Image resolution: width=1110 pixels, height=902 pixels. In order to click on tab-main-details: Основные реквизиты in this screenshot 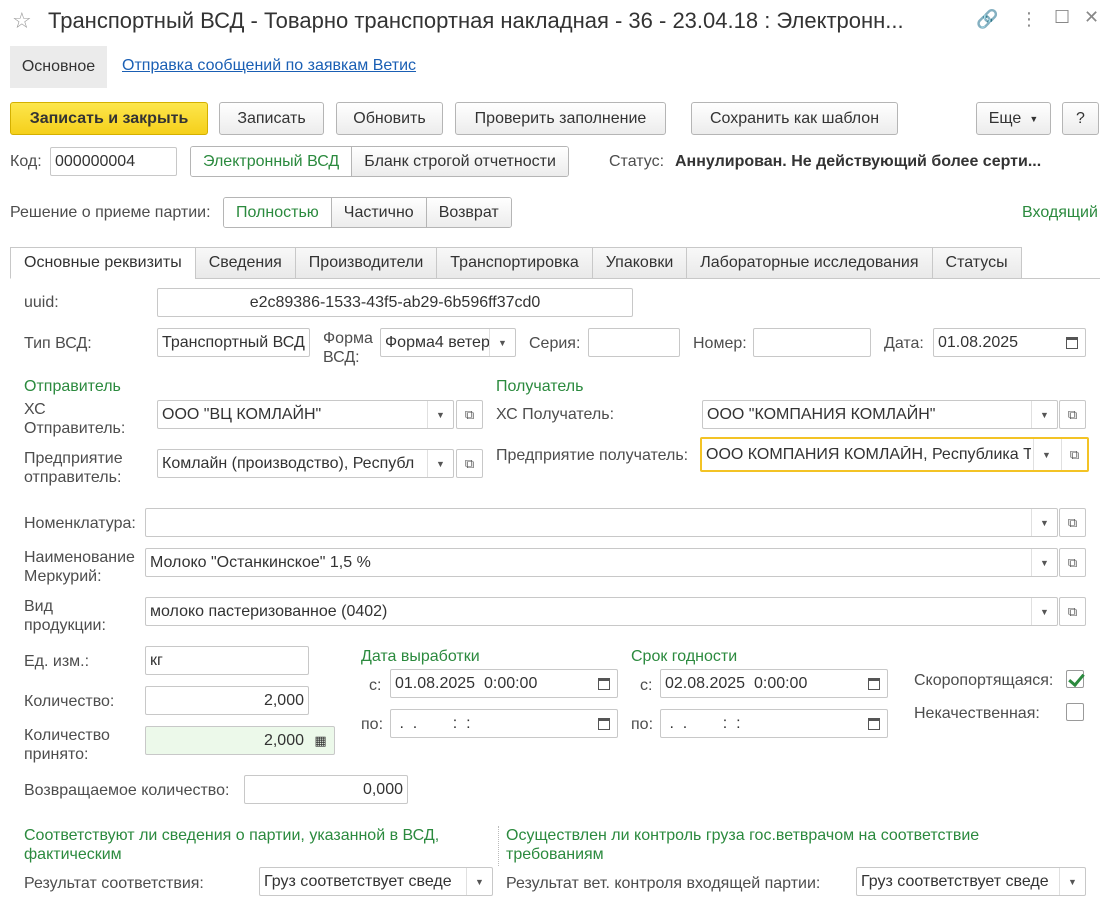, I will do `click(103, 263)`.